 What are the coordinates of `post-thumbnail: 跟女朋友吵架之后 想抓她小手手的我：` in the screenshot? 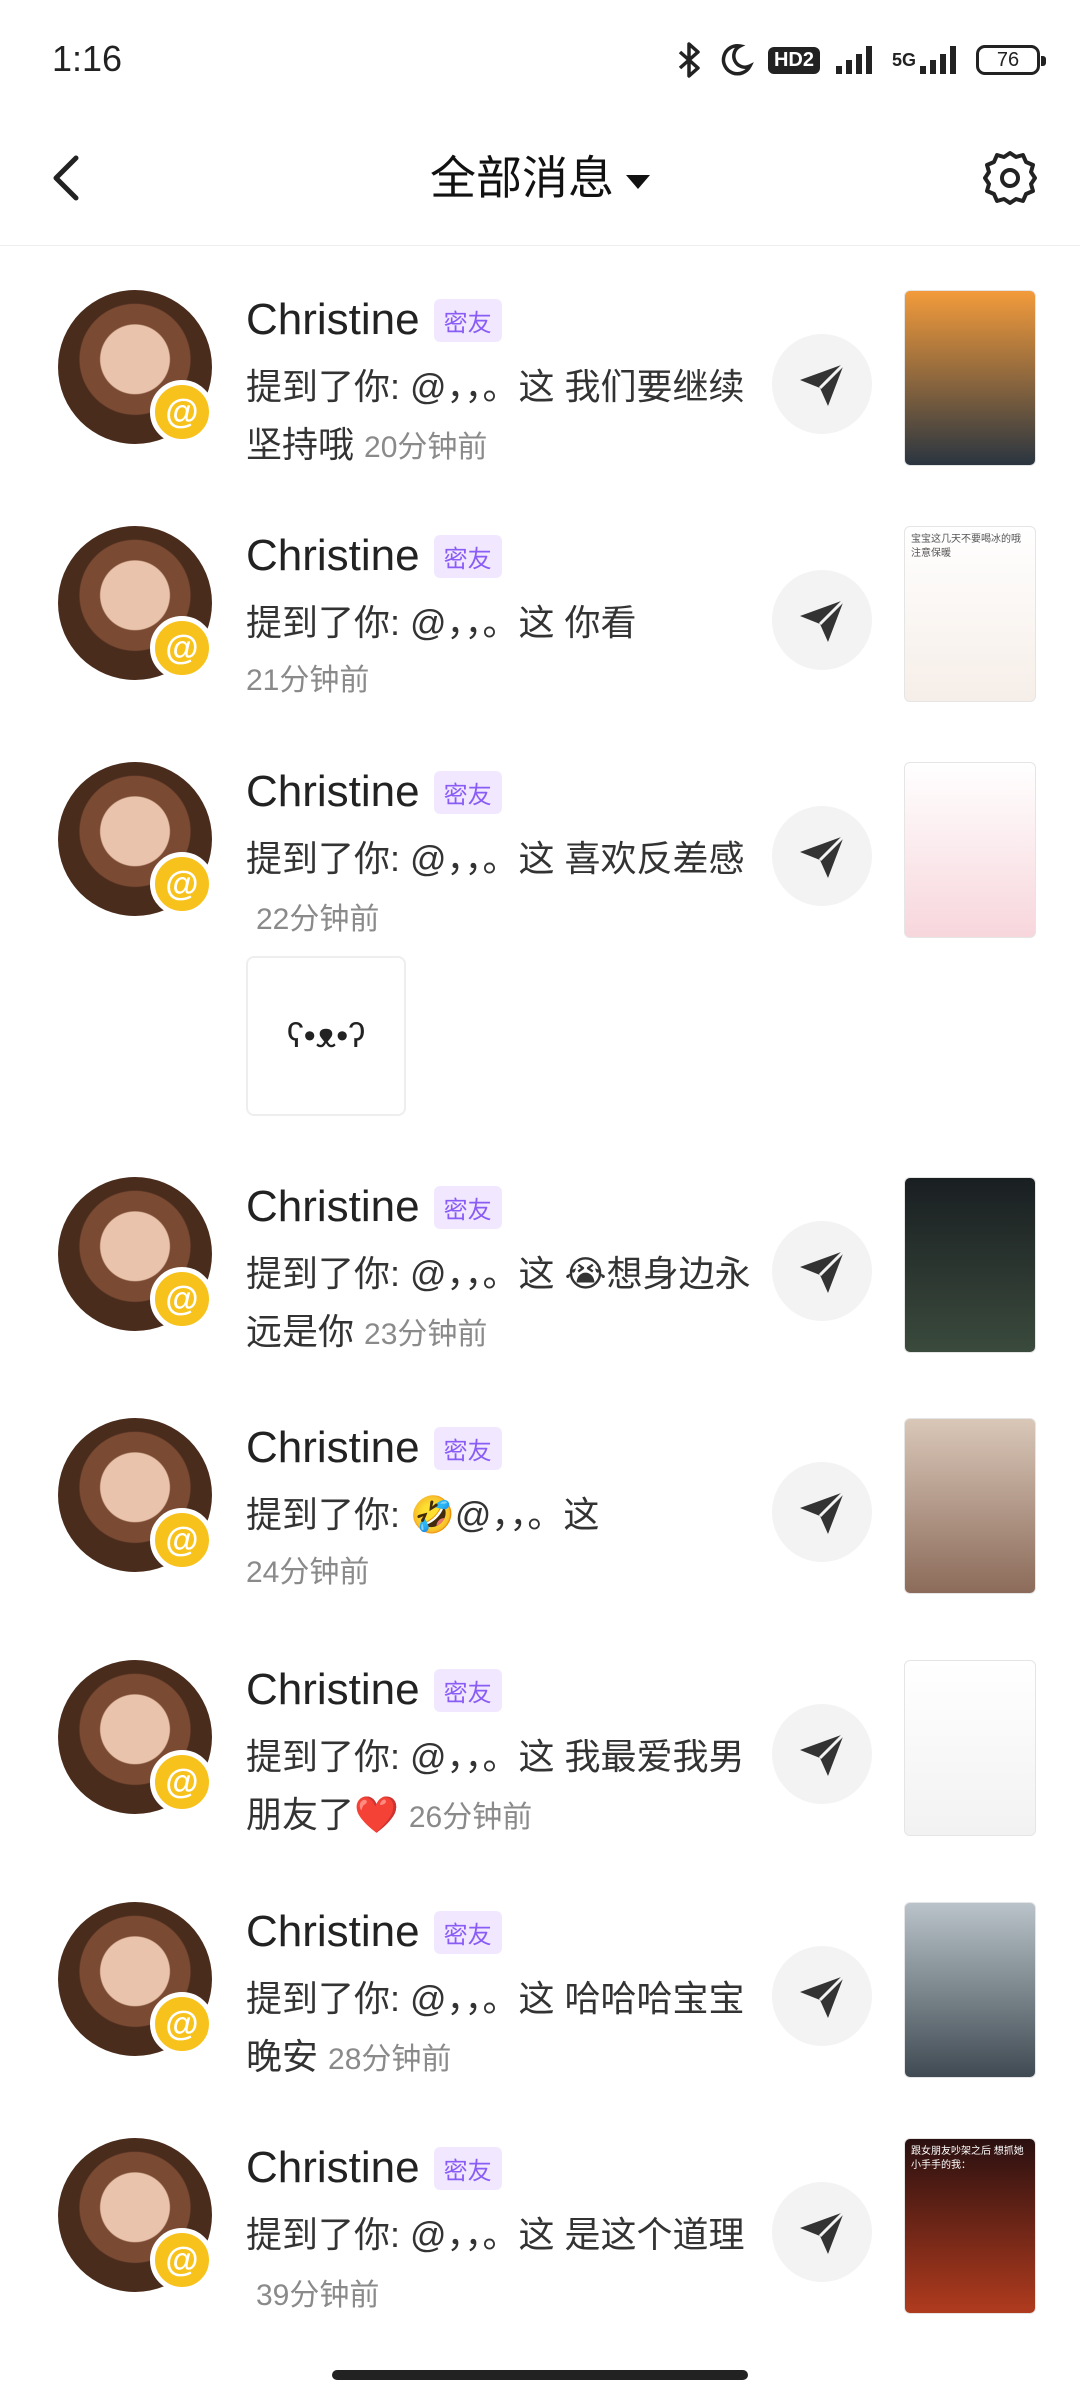 It's located at (970, 2226).